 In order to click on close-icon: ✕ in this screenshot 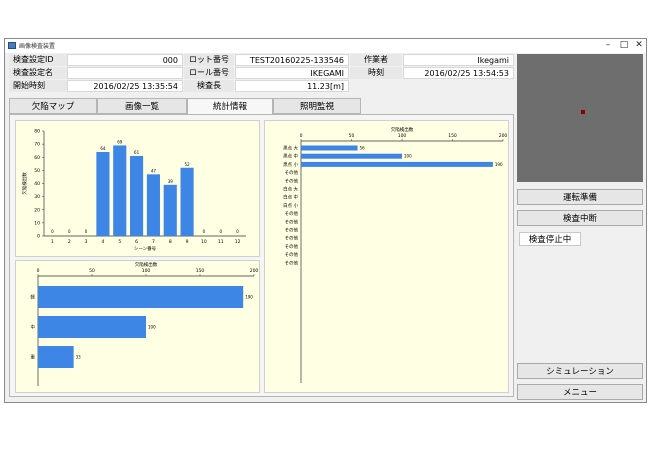, I will do `click(639, 45)`.